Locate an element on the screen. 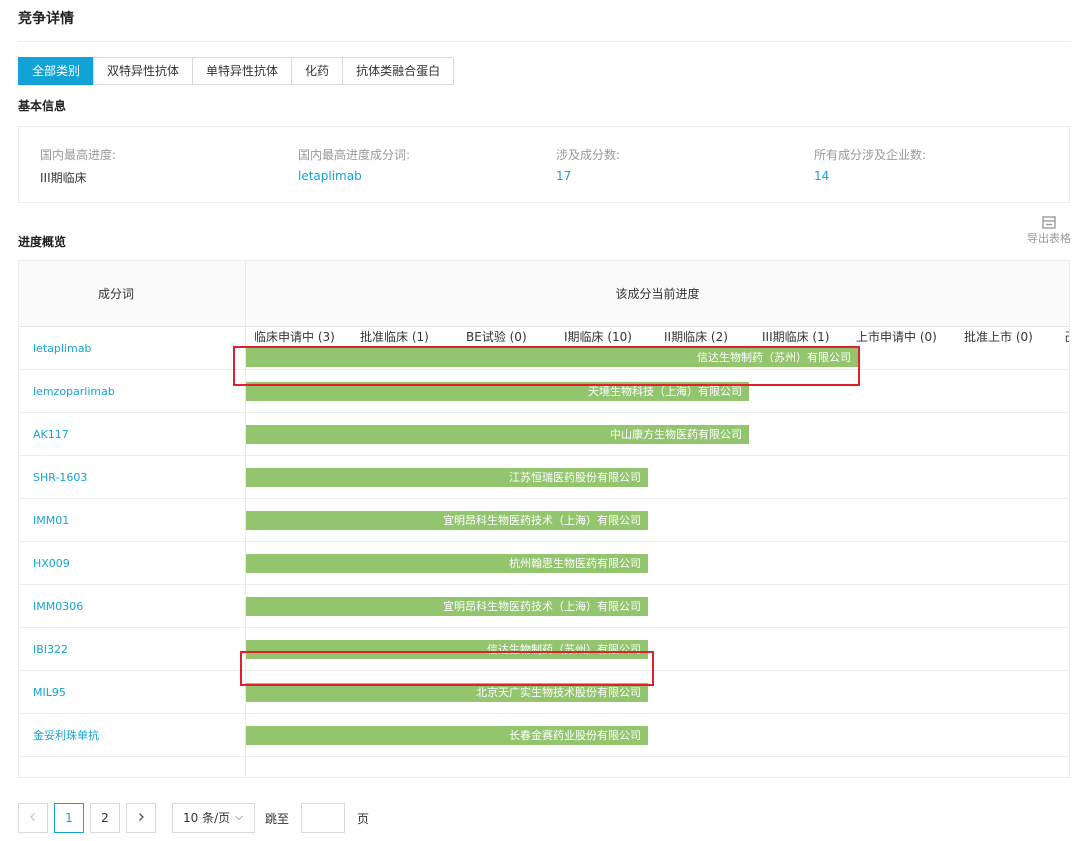  ingredient-link: AK117 is located at coordinates (132, 434).